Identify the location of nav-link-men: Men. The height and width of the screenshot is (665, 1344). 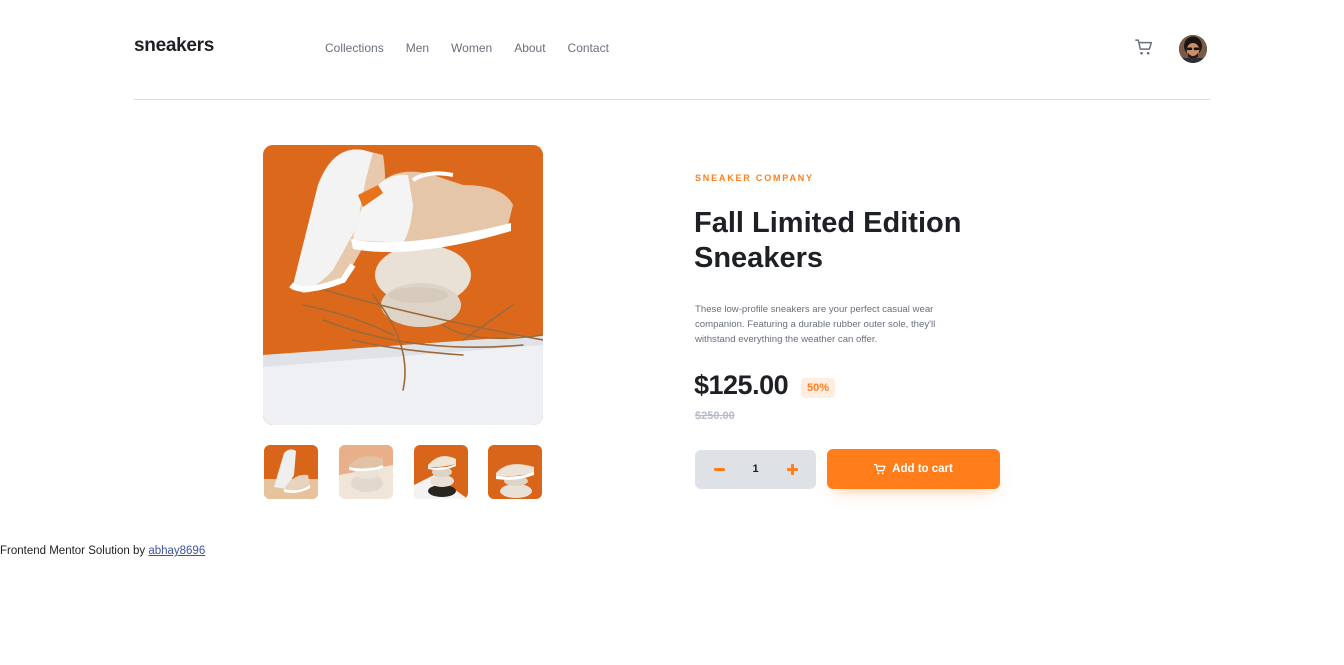
(417, 48).